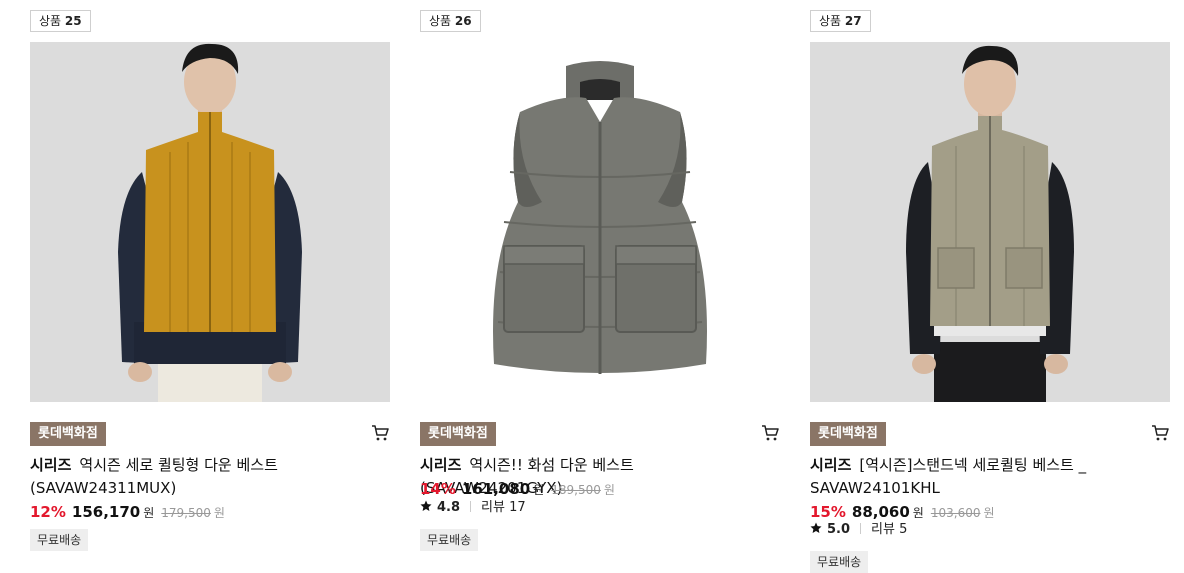 This screenshot has height=573, width=1184. Describe the element at coordinates (450, 21) in the screenshot. I see `product-index-badge: 상품 26` at that location.